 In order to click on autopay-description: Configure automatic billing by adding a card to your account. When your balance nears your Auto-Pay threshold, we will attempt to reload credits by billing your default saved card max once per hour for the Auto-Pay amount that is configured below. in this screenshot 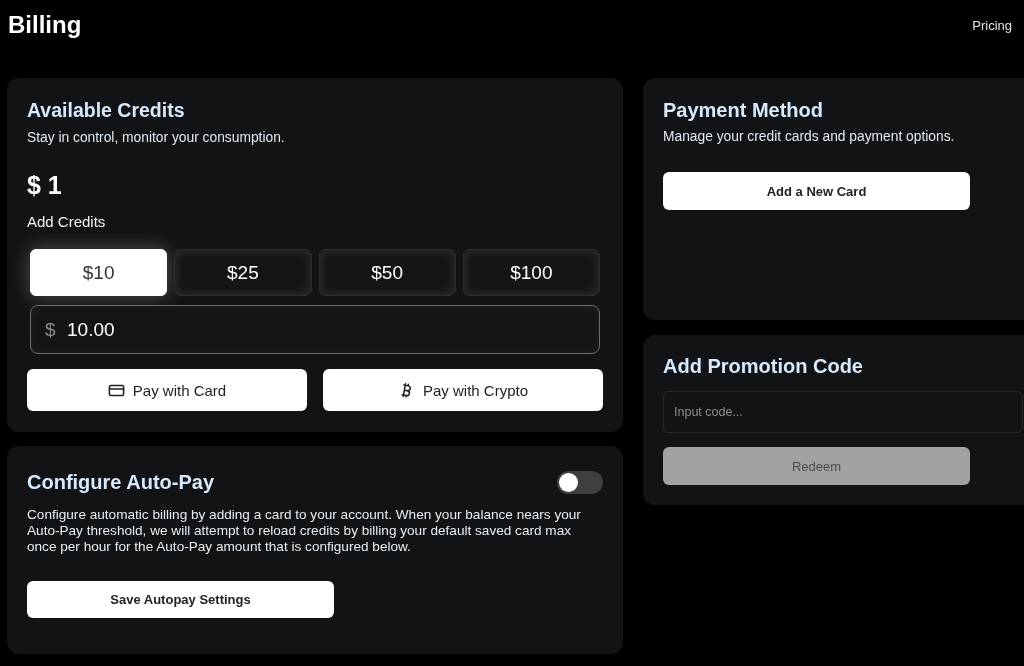, I will do `click(304, 531)`.